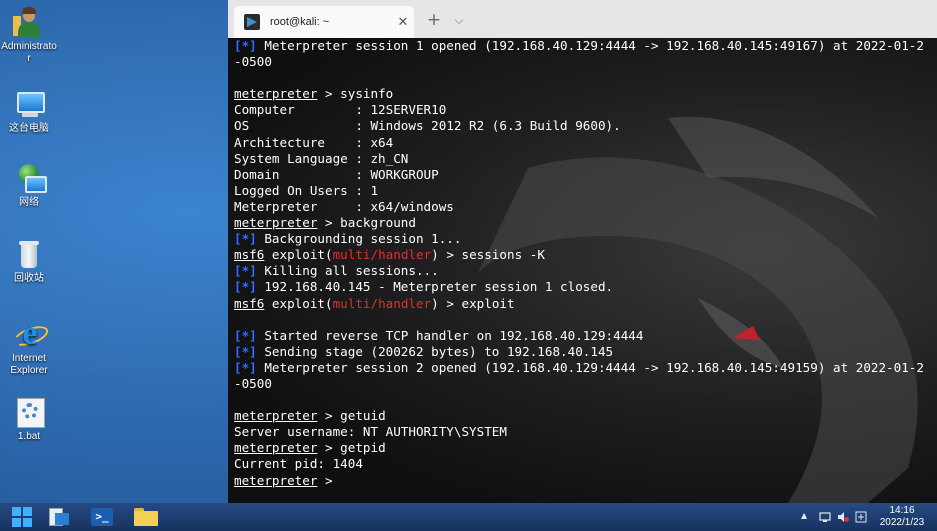  Describe the element at coordinates (252, 22) in the screenshot. I see `terminal-icon` at that location.